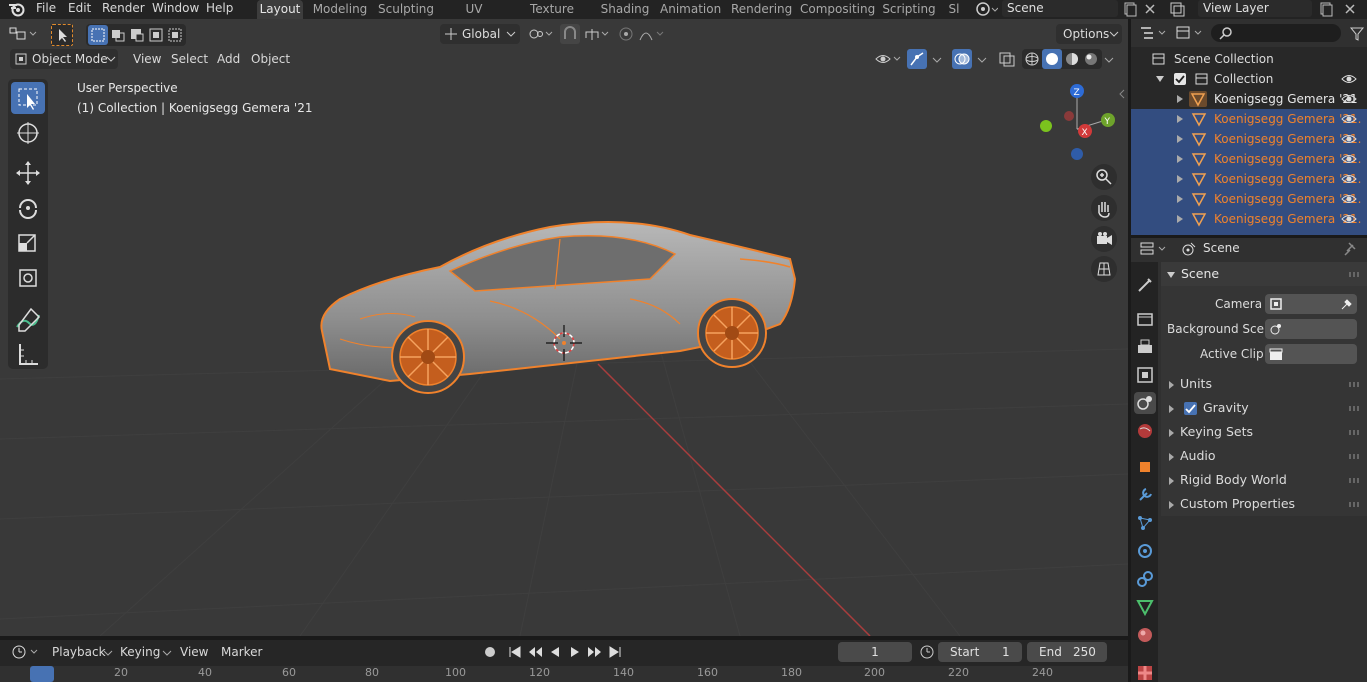 The width and height of the screenshot is (1367, 682). What do you see at coordinates (1145, 495) in the screenshot?
I see `modifier-tab-icon` at bounding box center [1145, 495].